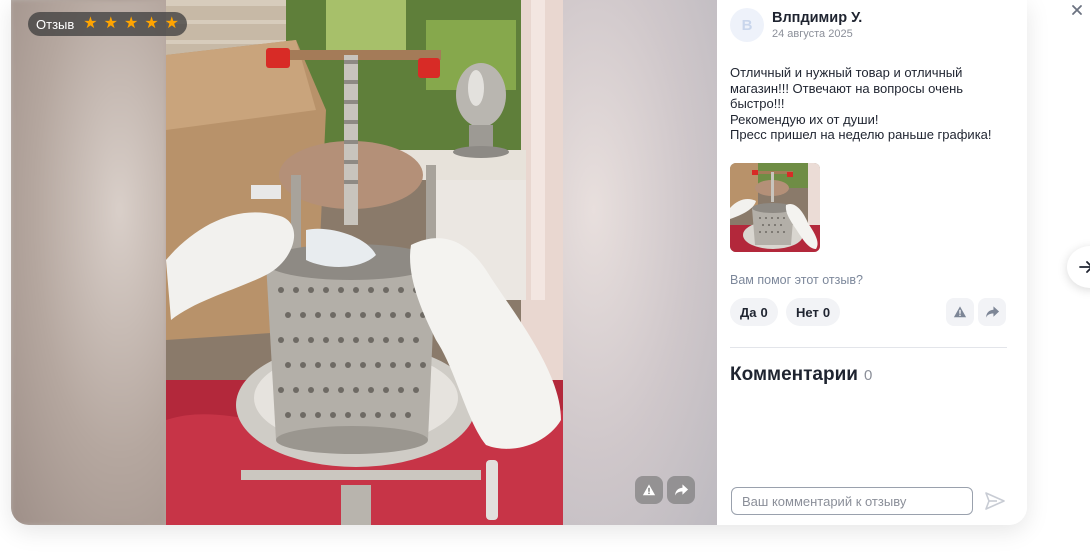 The width and height of the screenshot is (1090, 557). What do you see at coordinates (826, 312) in the screenshot?
I see `vote-no-count: 0` at bounding box center [826, 312].